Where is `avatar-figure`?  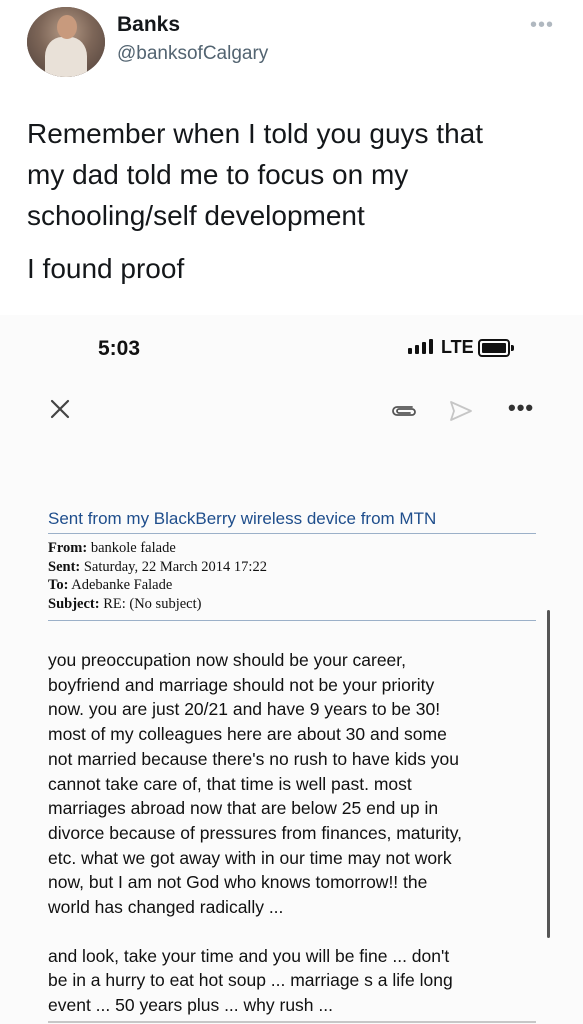 avatar-figure is located at coordinates (66, 57).